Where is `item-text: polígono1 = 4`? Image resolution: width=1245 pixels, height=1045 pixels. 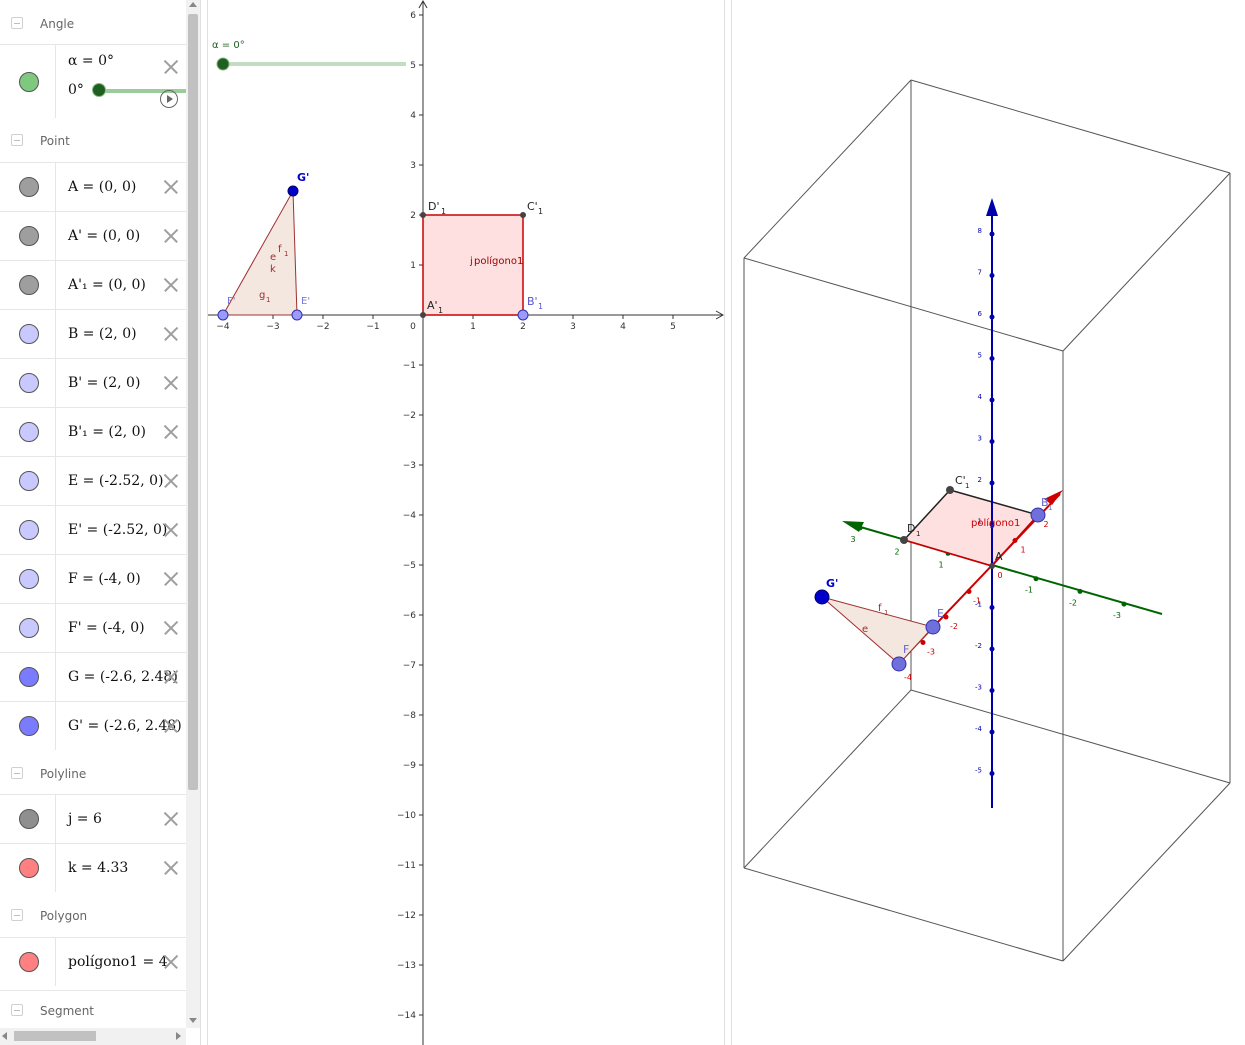 item-text: polígono1 = 4 is located at coordinates (118, 962).